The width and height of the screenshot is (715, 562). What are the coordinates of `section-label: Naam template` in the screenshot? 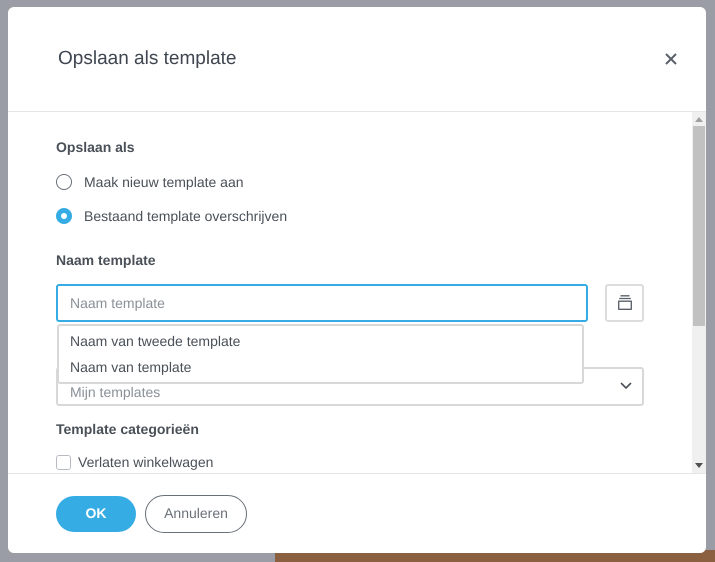 It's located at (106, 260).